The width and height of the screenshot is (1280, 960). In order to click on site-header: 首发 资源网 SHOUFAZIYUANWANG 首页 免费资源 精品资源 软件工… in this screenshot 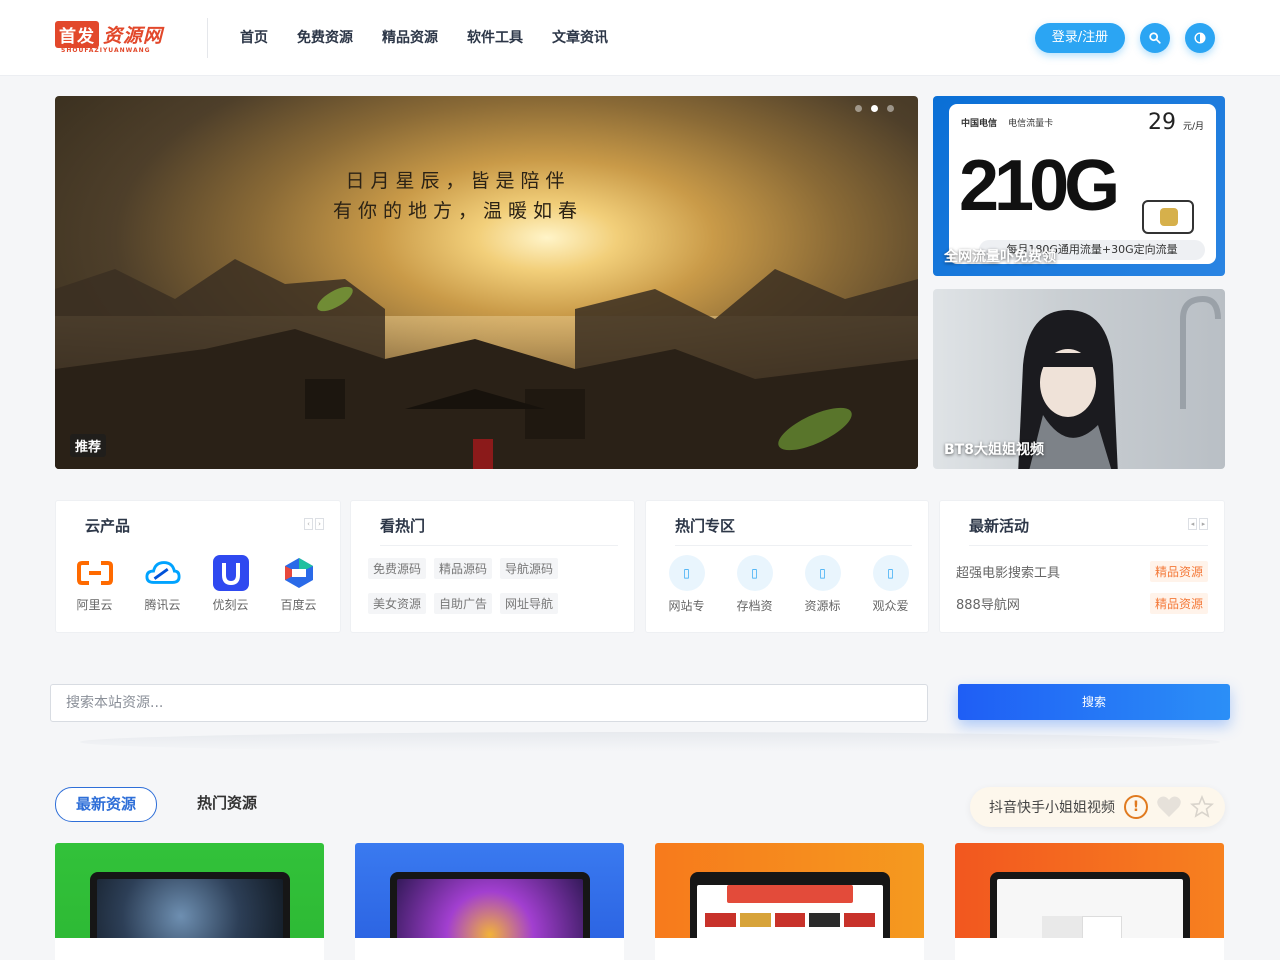, I will do `click(640, 38)`.